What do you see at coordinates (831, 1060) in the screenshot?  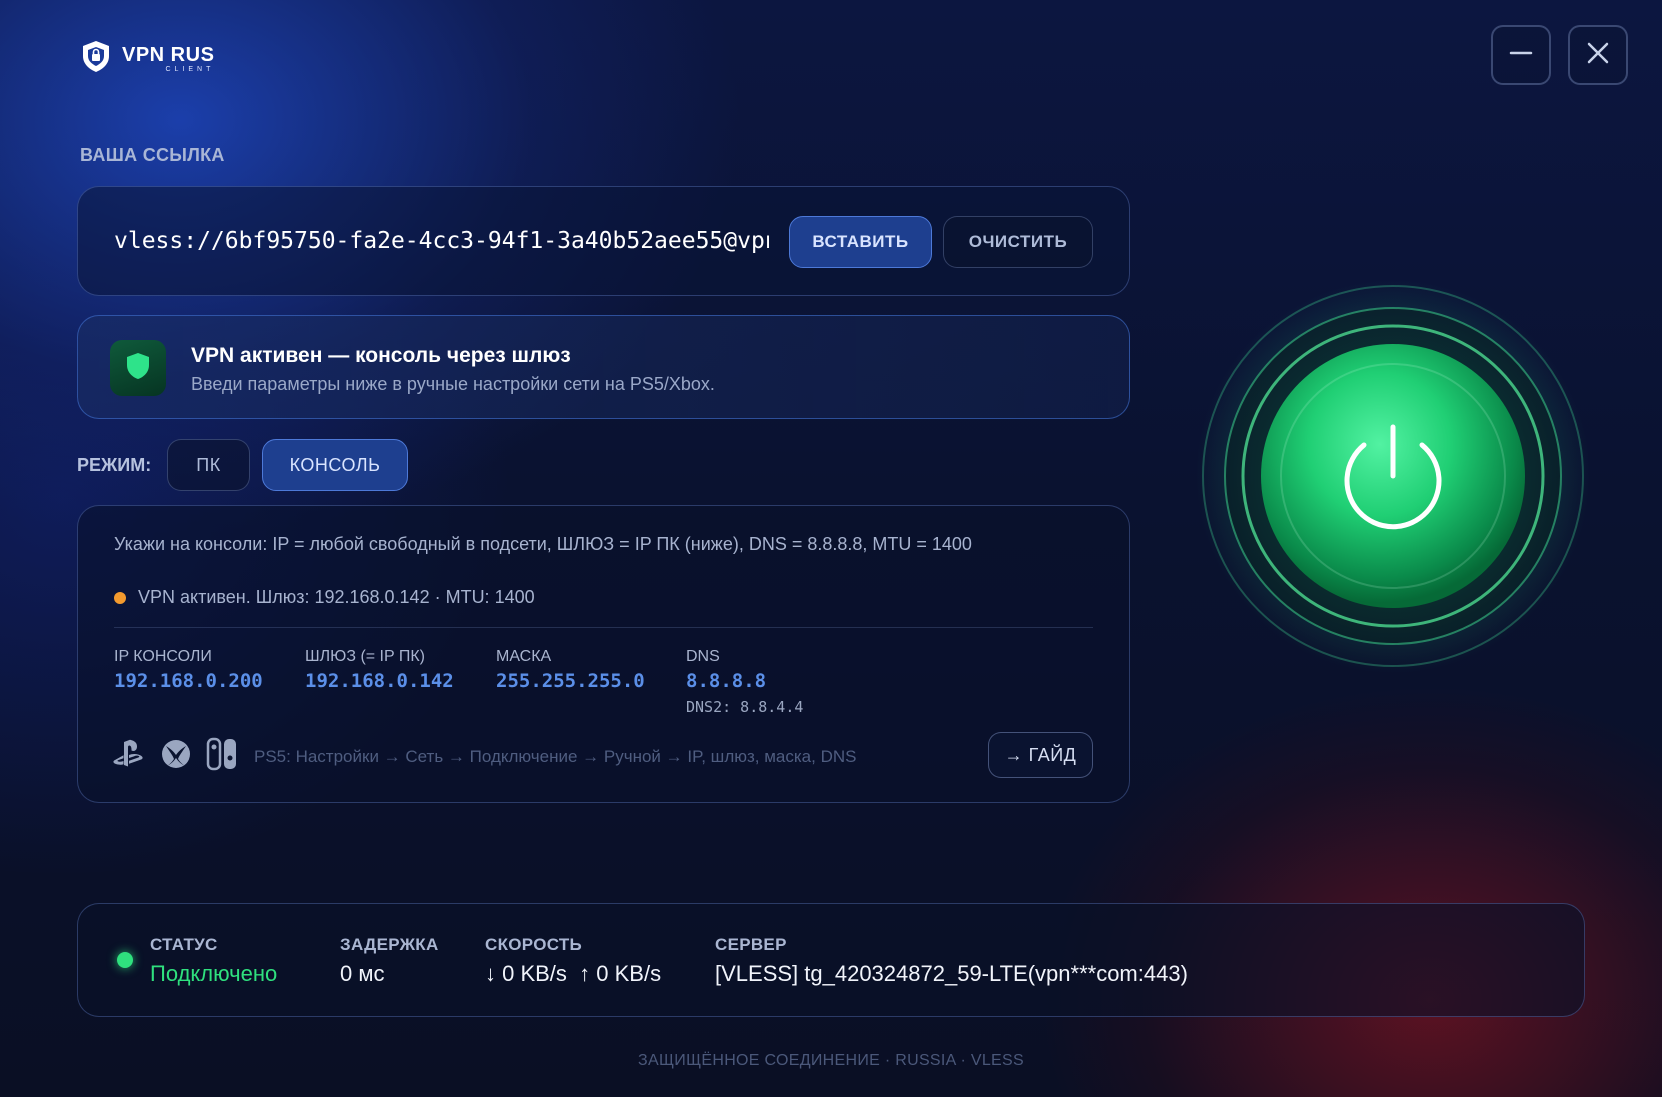 I see `footer-text: ЗАЩИЩЁННОЕ СОЕДИНЕНИЕ · RUSSIA · VLESS` at bounding box center [831, 1060].